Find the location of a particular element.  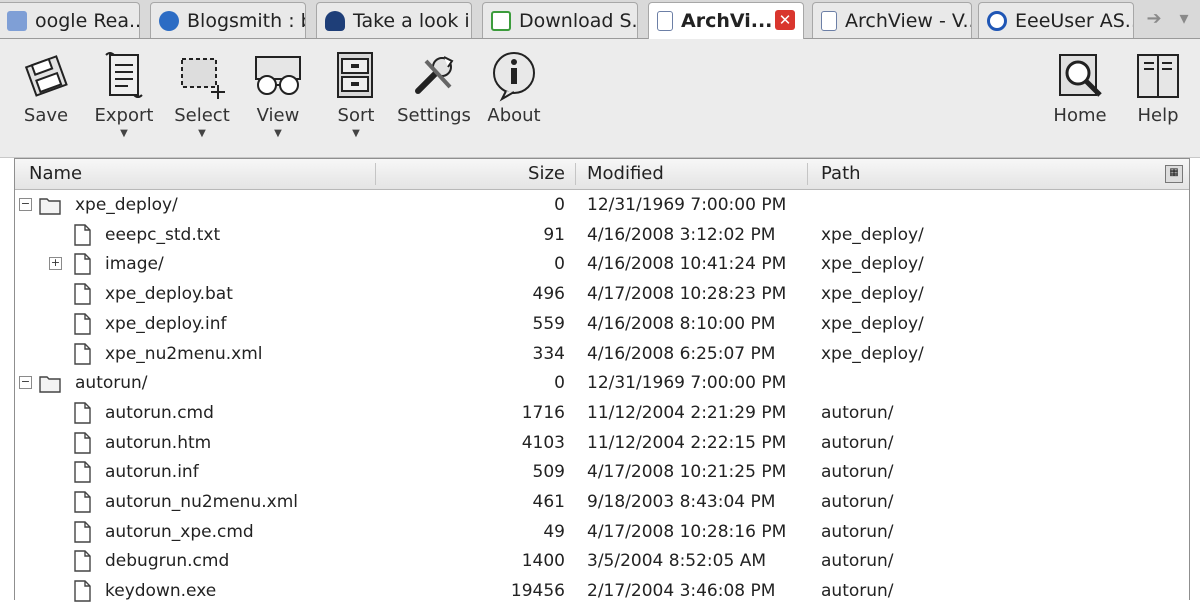

tab-list-icon: ▾ is located at coordinates (1184, 19).